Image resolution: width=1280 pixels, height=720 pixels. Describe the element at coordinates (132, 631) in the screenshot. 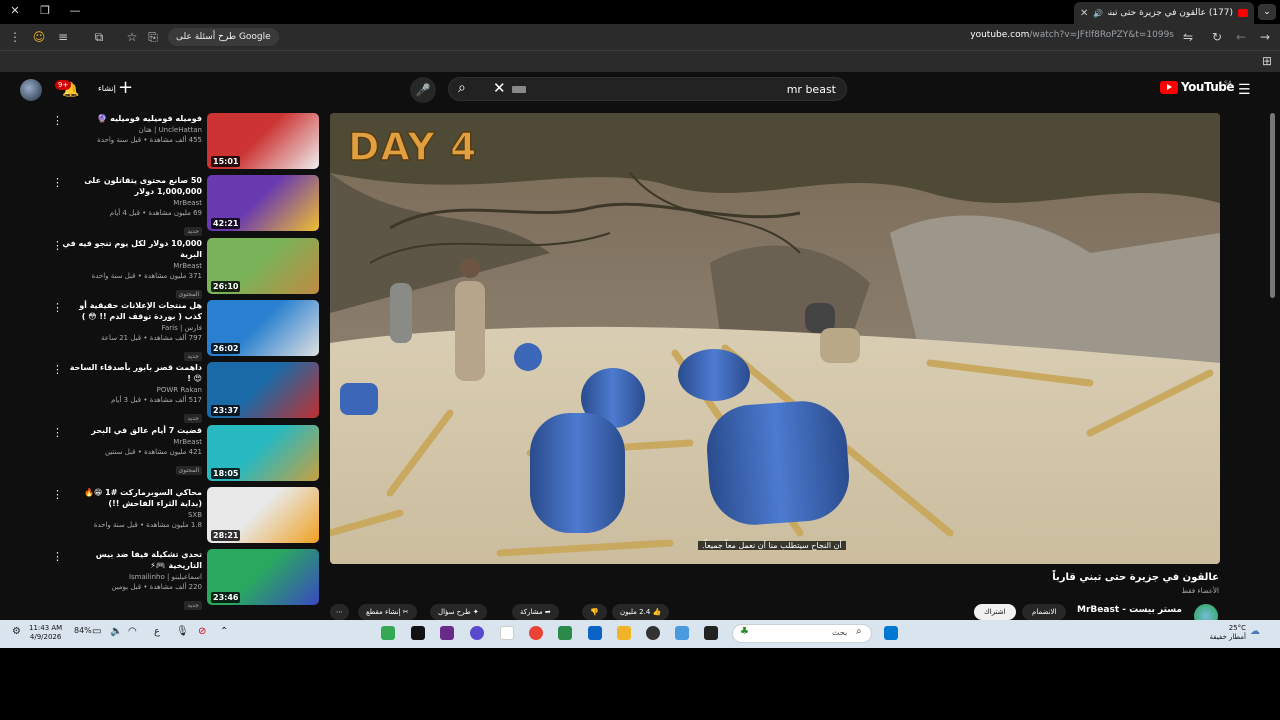

I see `wifi-icon: ◠` at that location.